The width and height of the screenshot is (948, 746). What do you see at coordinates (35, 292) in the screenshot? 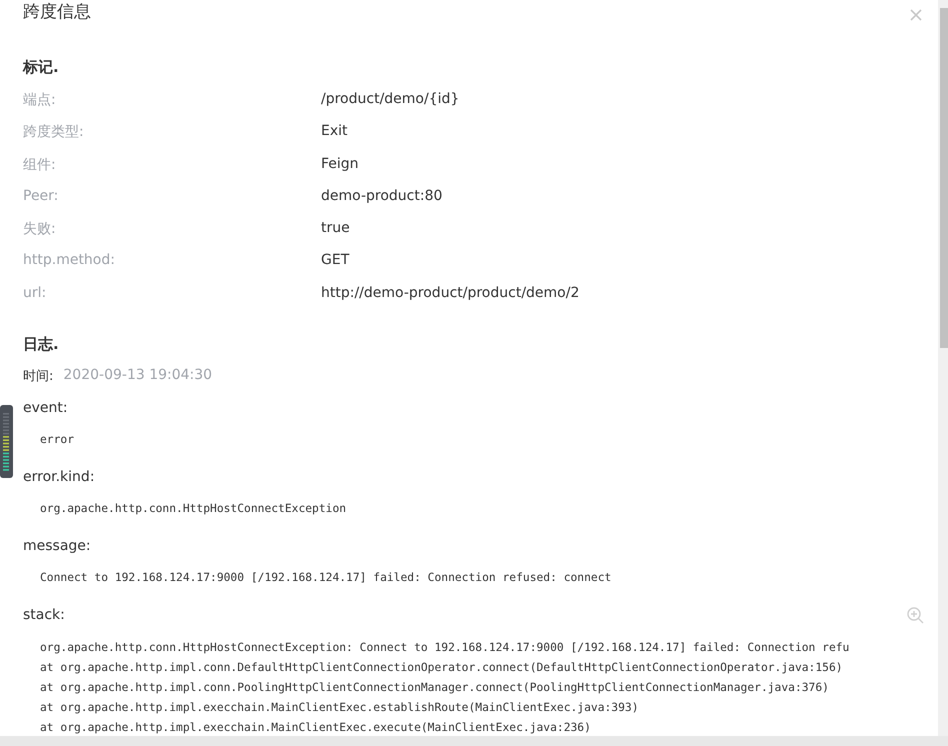
I see `tag-label: url:` at bounding box center [35, 292].